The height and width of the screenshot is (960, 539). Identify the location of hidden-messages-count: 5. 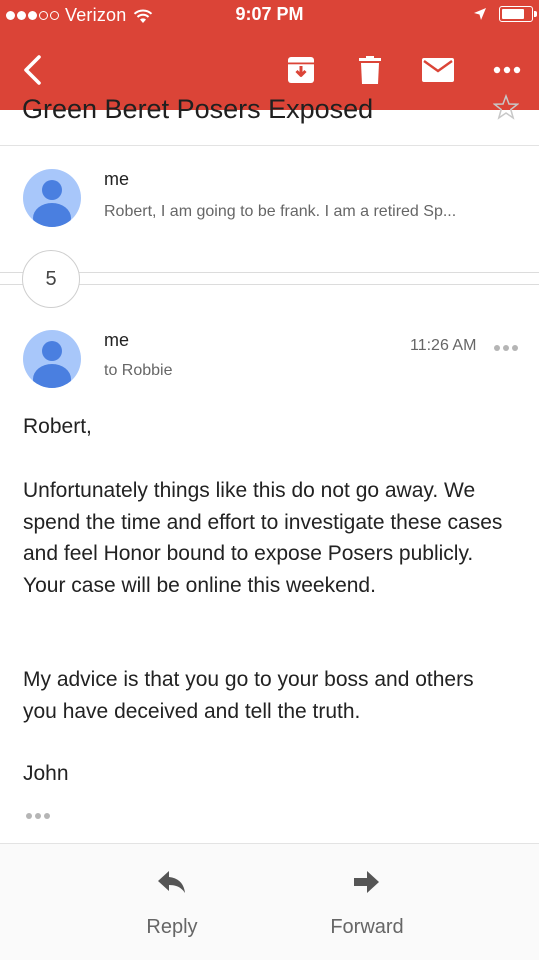
(51, 279).